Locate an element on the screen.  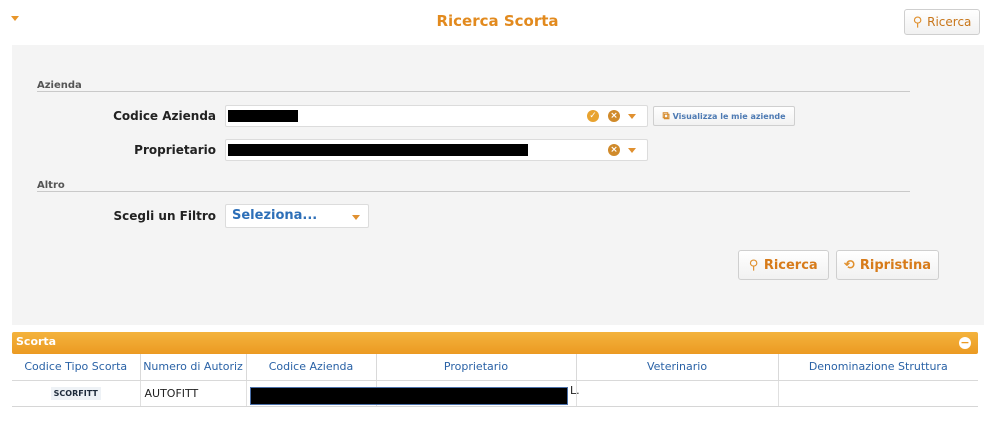
section-company-label: Azienda is located at coordinates (59, 85).